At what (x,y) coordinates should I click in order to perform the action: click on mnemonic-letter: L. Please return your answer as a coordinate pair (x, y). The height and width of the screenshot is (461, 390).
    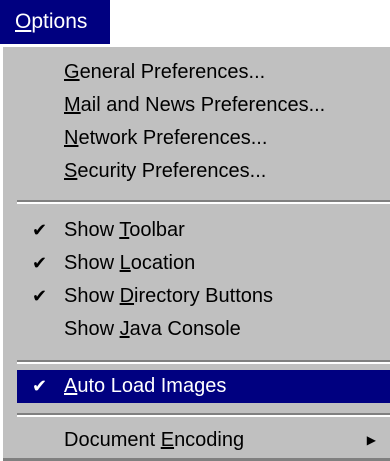
    Looking at the image, I should click on (125, 263).